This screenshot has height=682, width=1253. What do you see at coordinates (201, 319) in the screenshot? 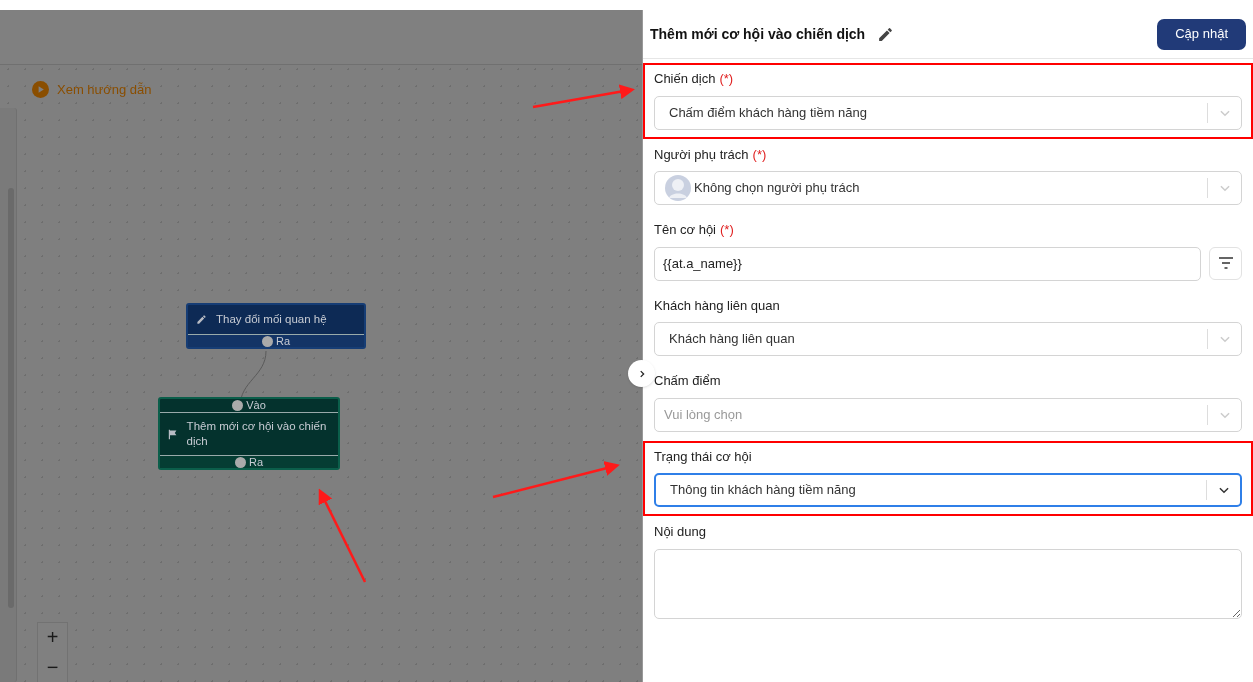
I see `pencil-icon` at bounding box center [201, 319].